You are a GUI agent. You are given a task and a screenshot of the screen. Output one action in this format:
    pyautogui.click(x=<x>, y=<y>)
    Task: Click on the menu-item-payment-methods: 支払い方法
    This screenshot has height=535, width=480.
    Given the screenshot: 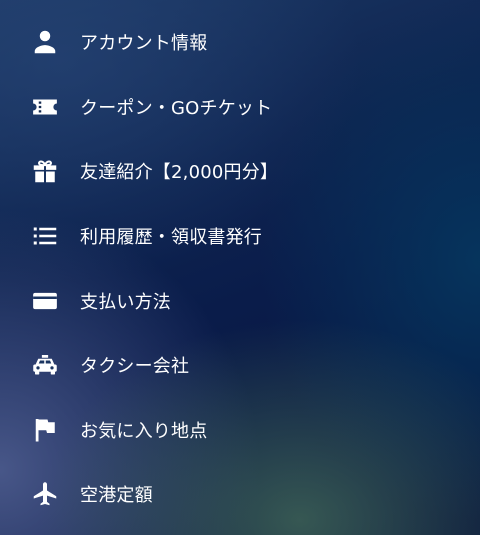 What is the action you would take?
    pyautogui.click(x=240, y=300)
    